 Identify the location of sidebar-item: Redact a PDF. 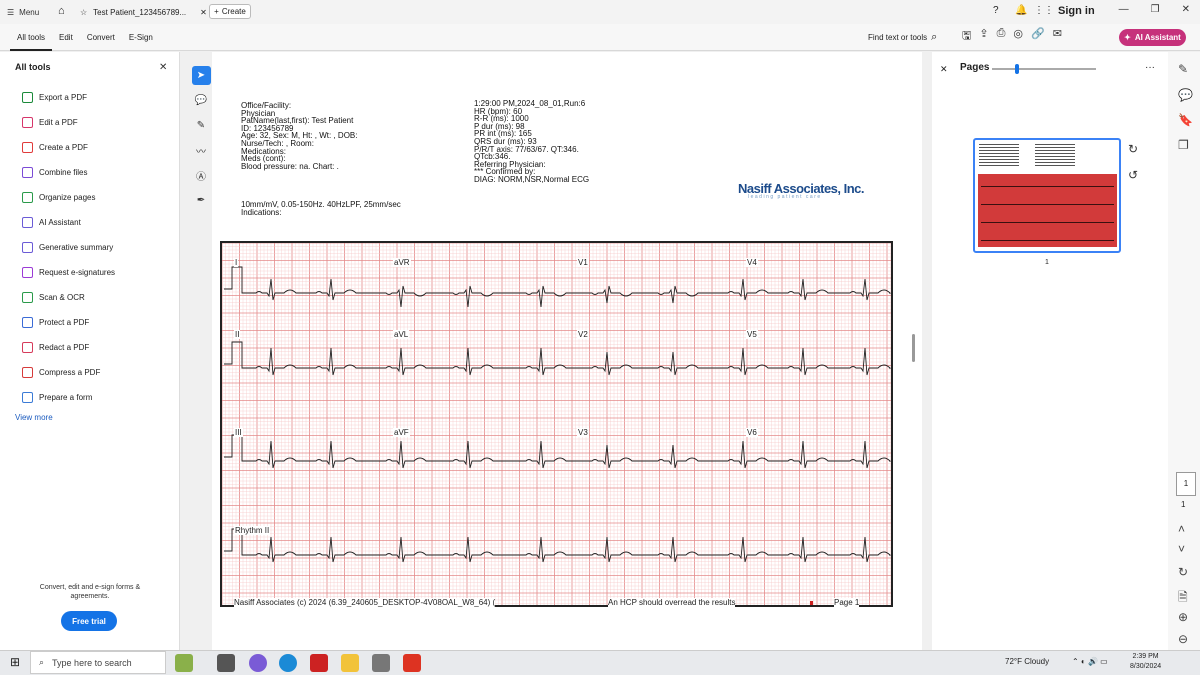
(55, 347).